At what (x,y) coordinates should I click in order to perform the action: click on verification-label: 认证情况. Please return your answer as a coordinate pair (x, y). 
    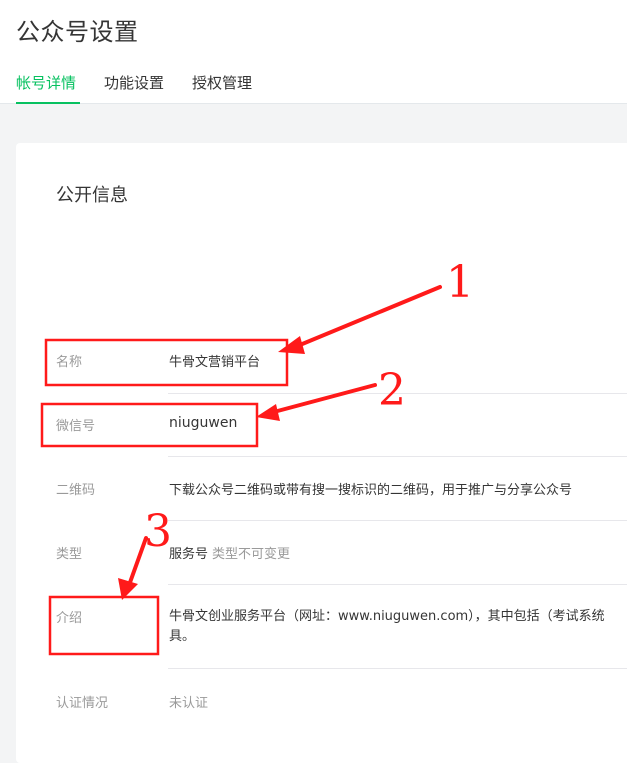
    Looking at the image, I should click on (82, 703).